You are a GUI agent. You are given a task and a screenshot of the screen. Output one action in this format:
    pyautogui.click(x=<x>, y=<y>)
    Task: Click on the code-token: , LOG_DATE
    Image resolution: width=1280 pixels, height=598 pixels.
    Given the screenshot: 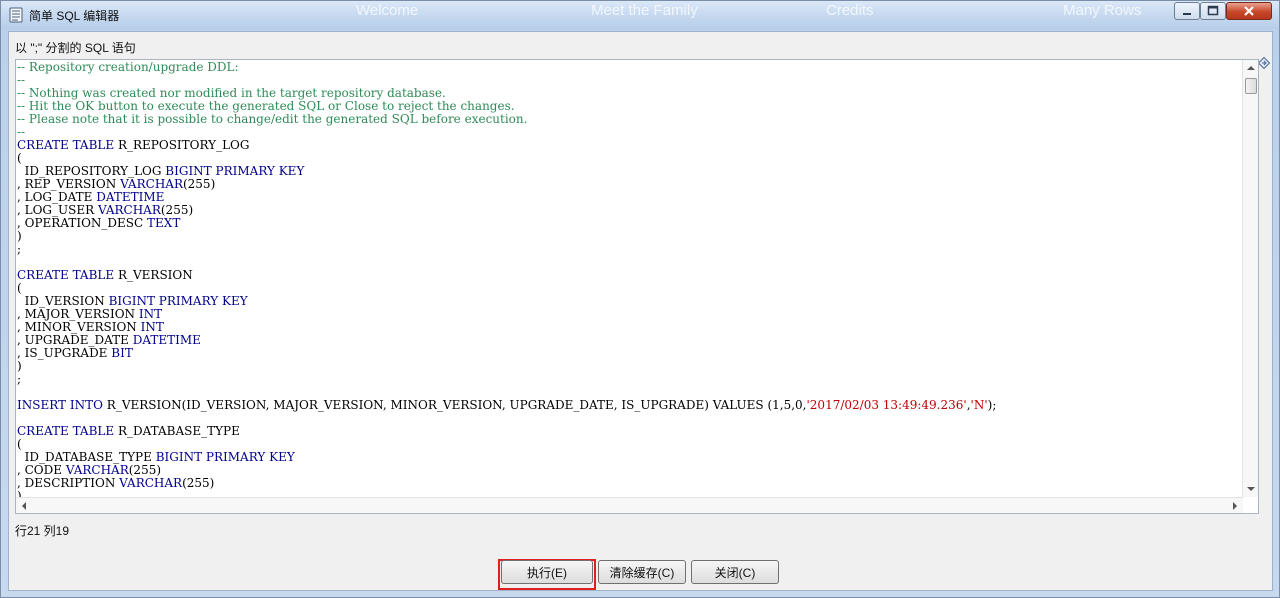 What is the action you would take?
    pyautogui.click(x=57, y=197)
    